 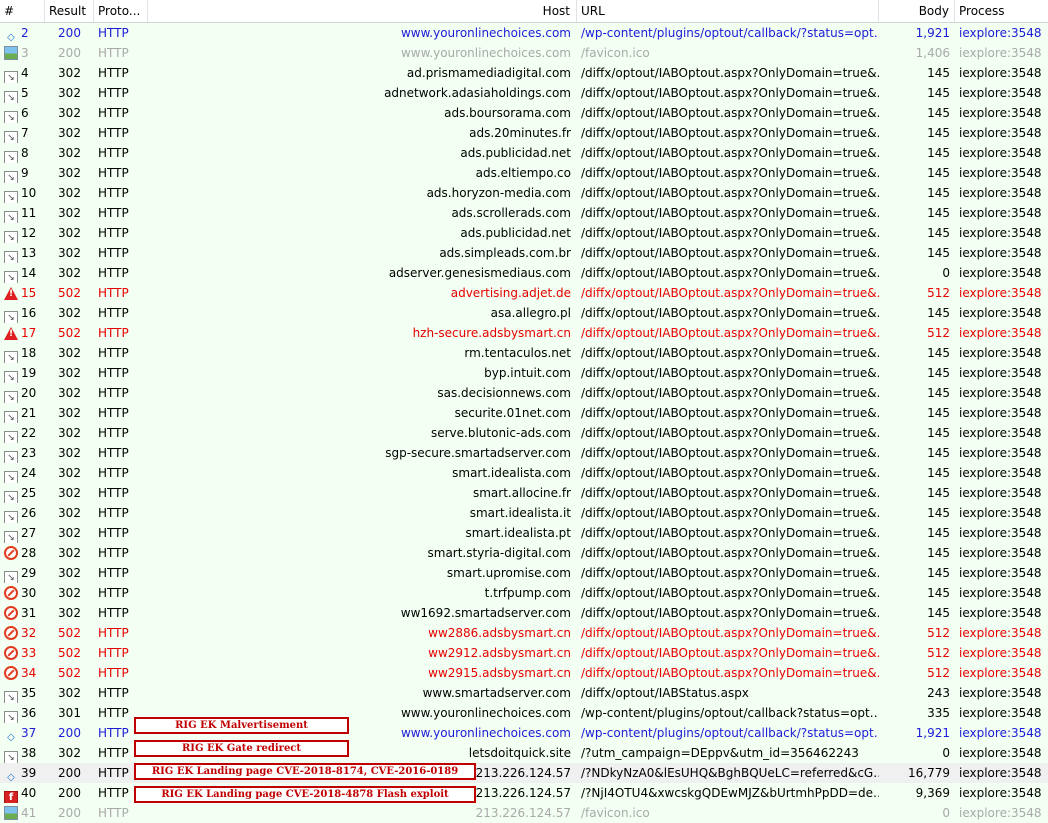 What do you see at coordinates (485, 53) in the screenshot?
I see `host-cell: www.youronlinechoices.com` at bounding box center [485, 53].